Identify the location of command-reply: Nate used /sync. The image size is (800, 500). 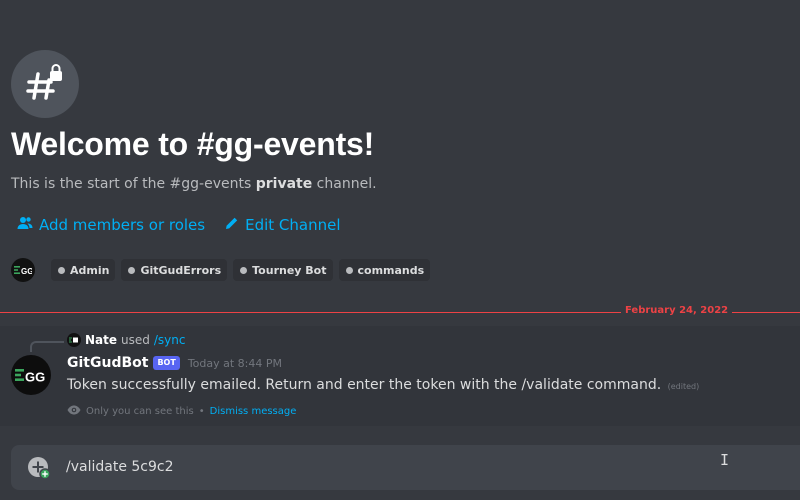
(126, 340).